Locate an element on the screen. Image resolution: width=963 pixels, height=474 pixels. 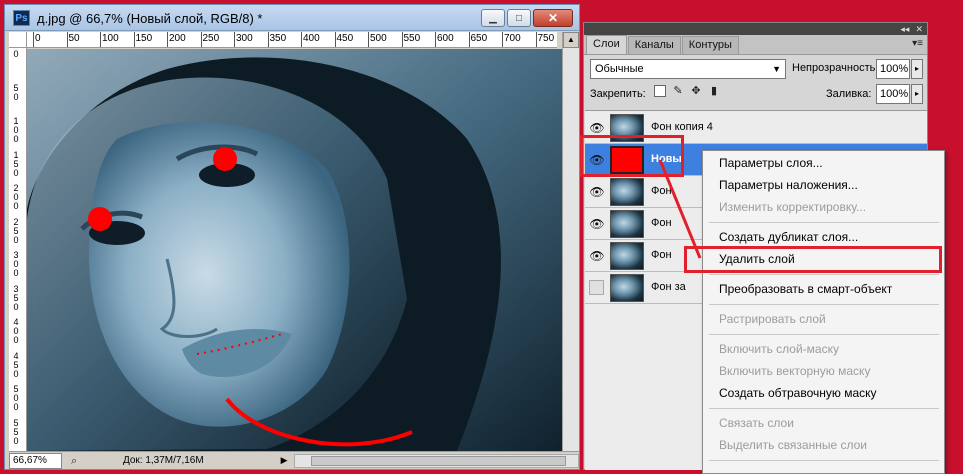
annotation-arrow is located at coordinates (680, 209).